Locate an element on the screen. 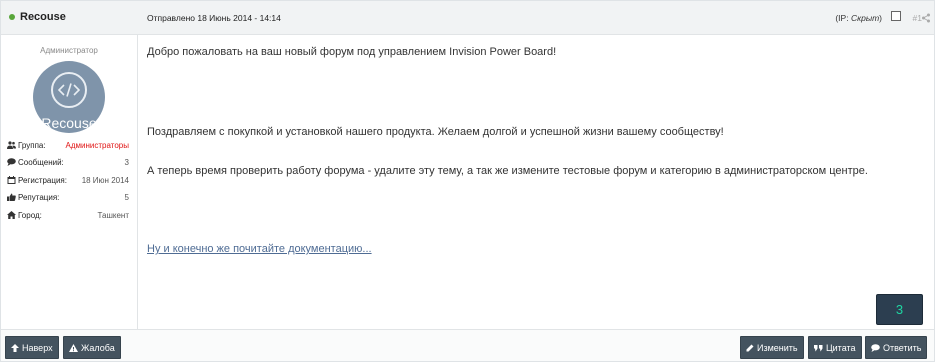 The height and width of the screenshot is (362, 935). author-sidebar: Администратор Recouse Группа is located at coordinates (69, 182).